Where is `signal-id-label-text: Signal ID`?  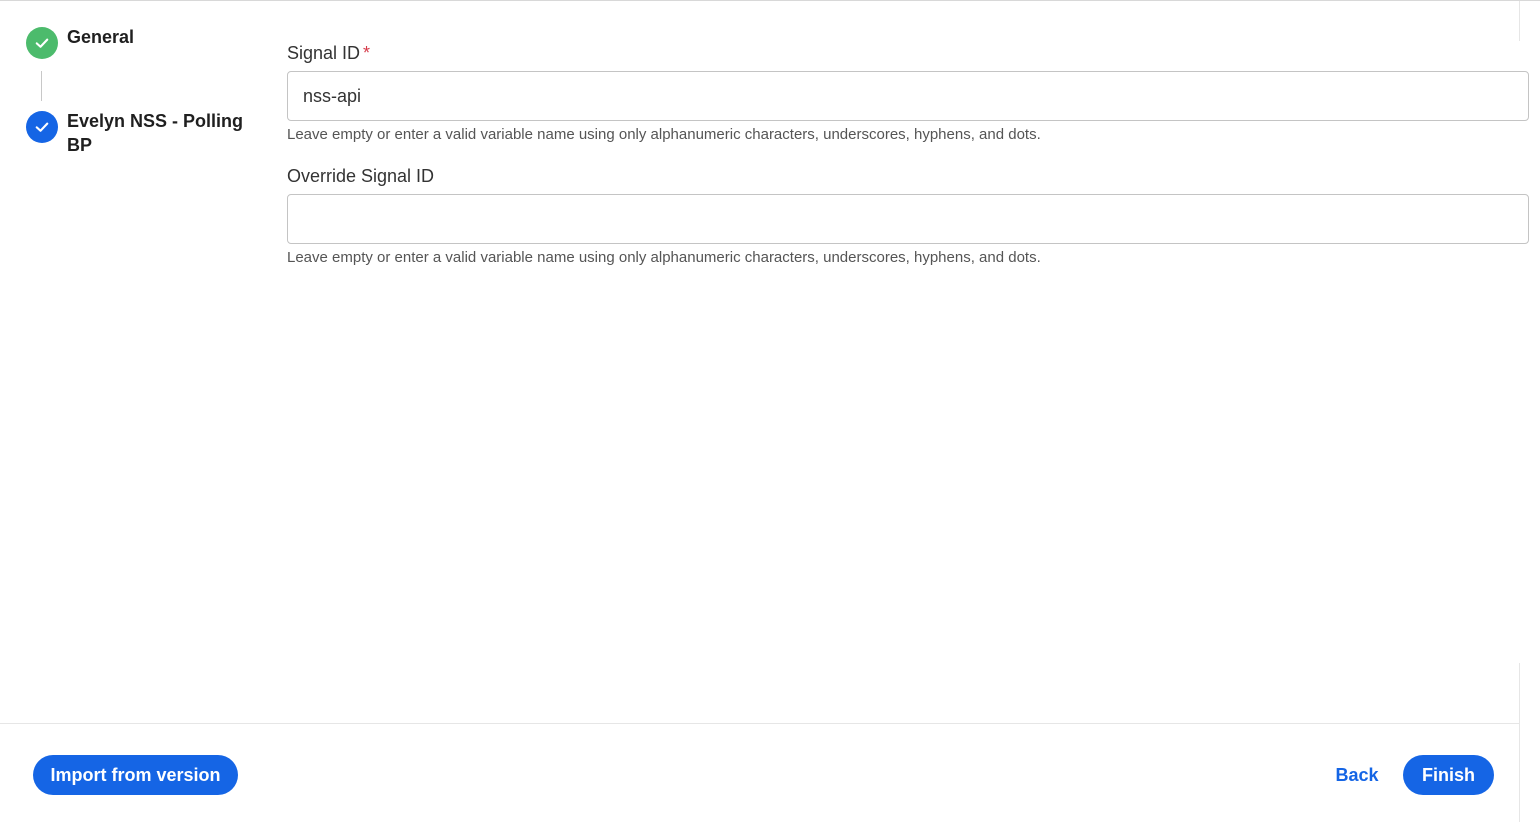
signal-id-label-text: Signal ID is located at coordinates (324, 53).